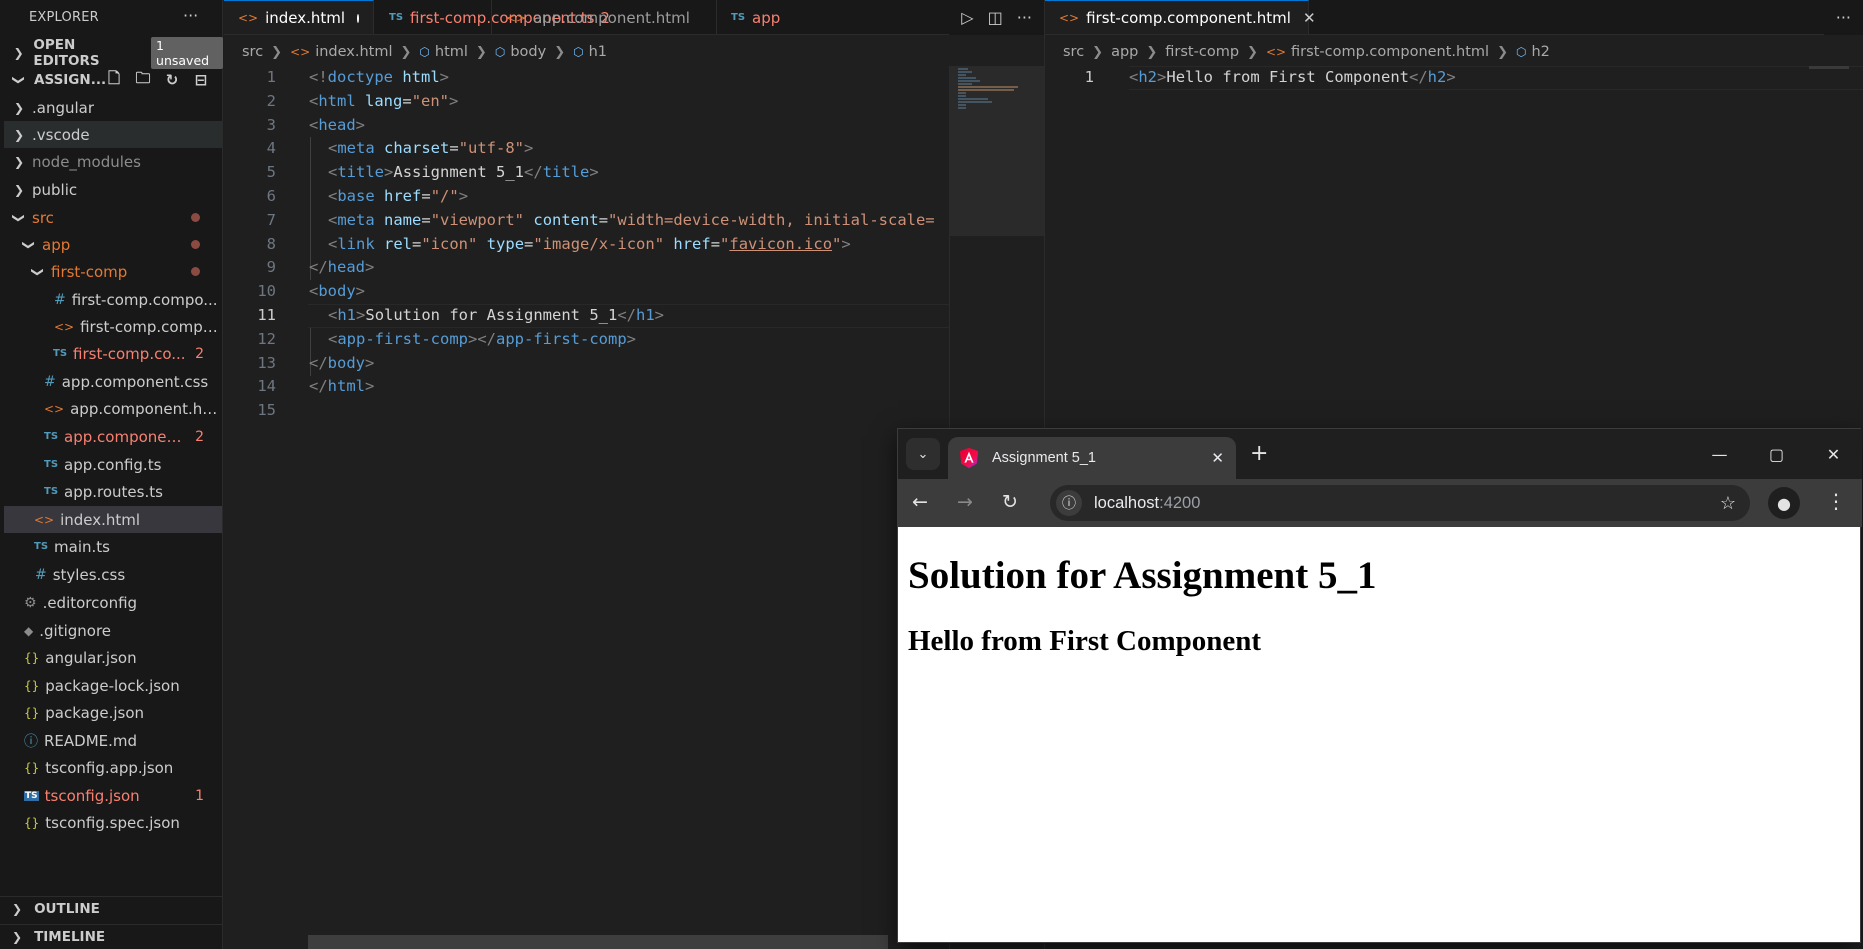  Describe the element at coordinates (113, 107) in the screenshot. I see `tree-folder-angular: ❯ .angular` at that location.